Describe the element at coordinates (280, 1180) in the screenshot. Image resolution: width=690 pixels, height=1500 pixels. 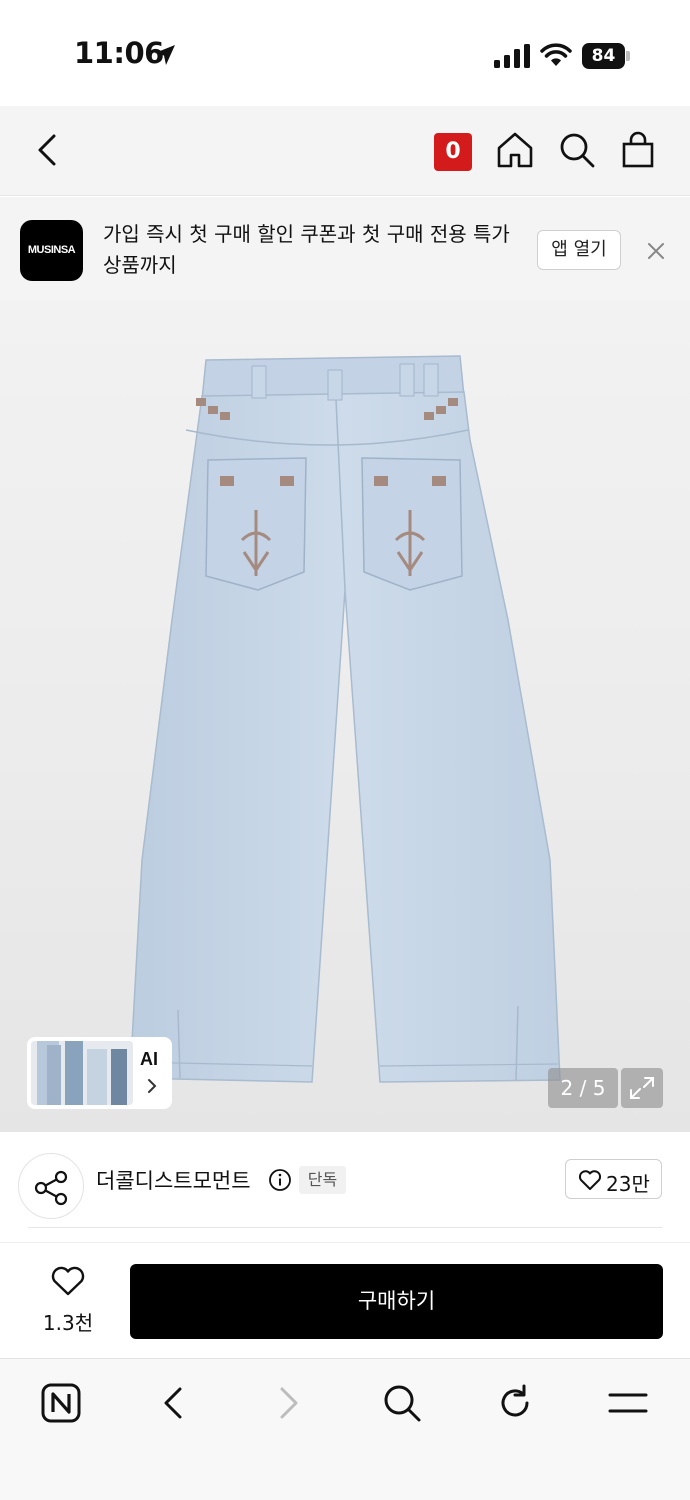
I see `info-icon` at that location.